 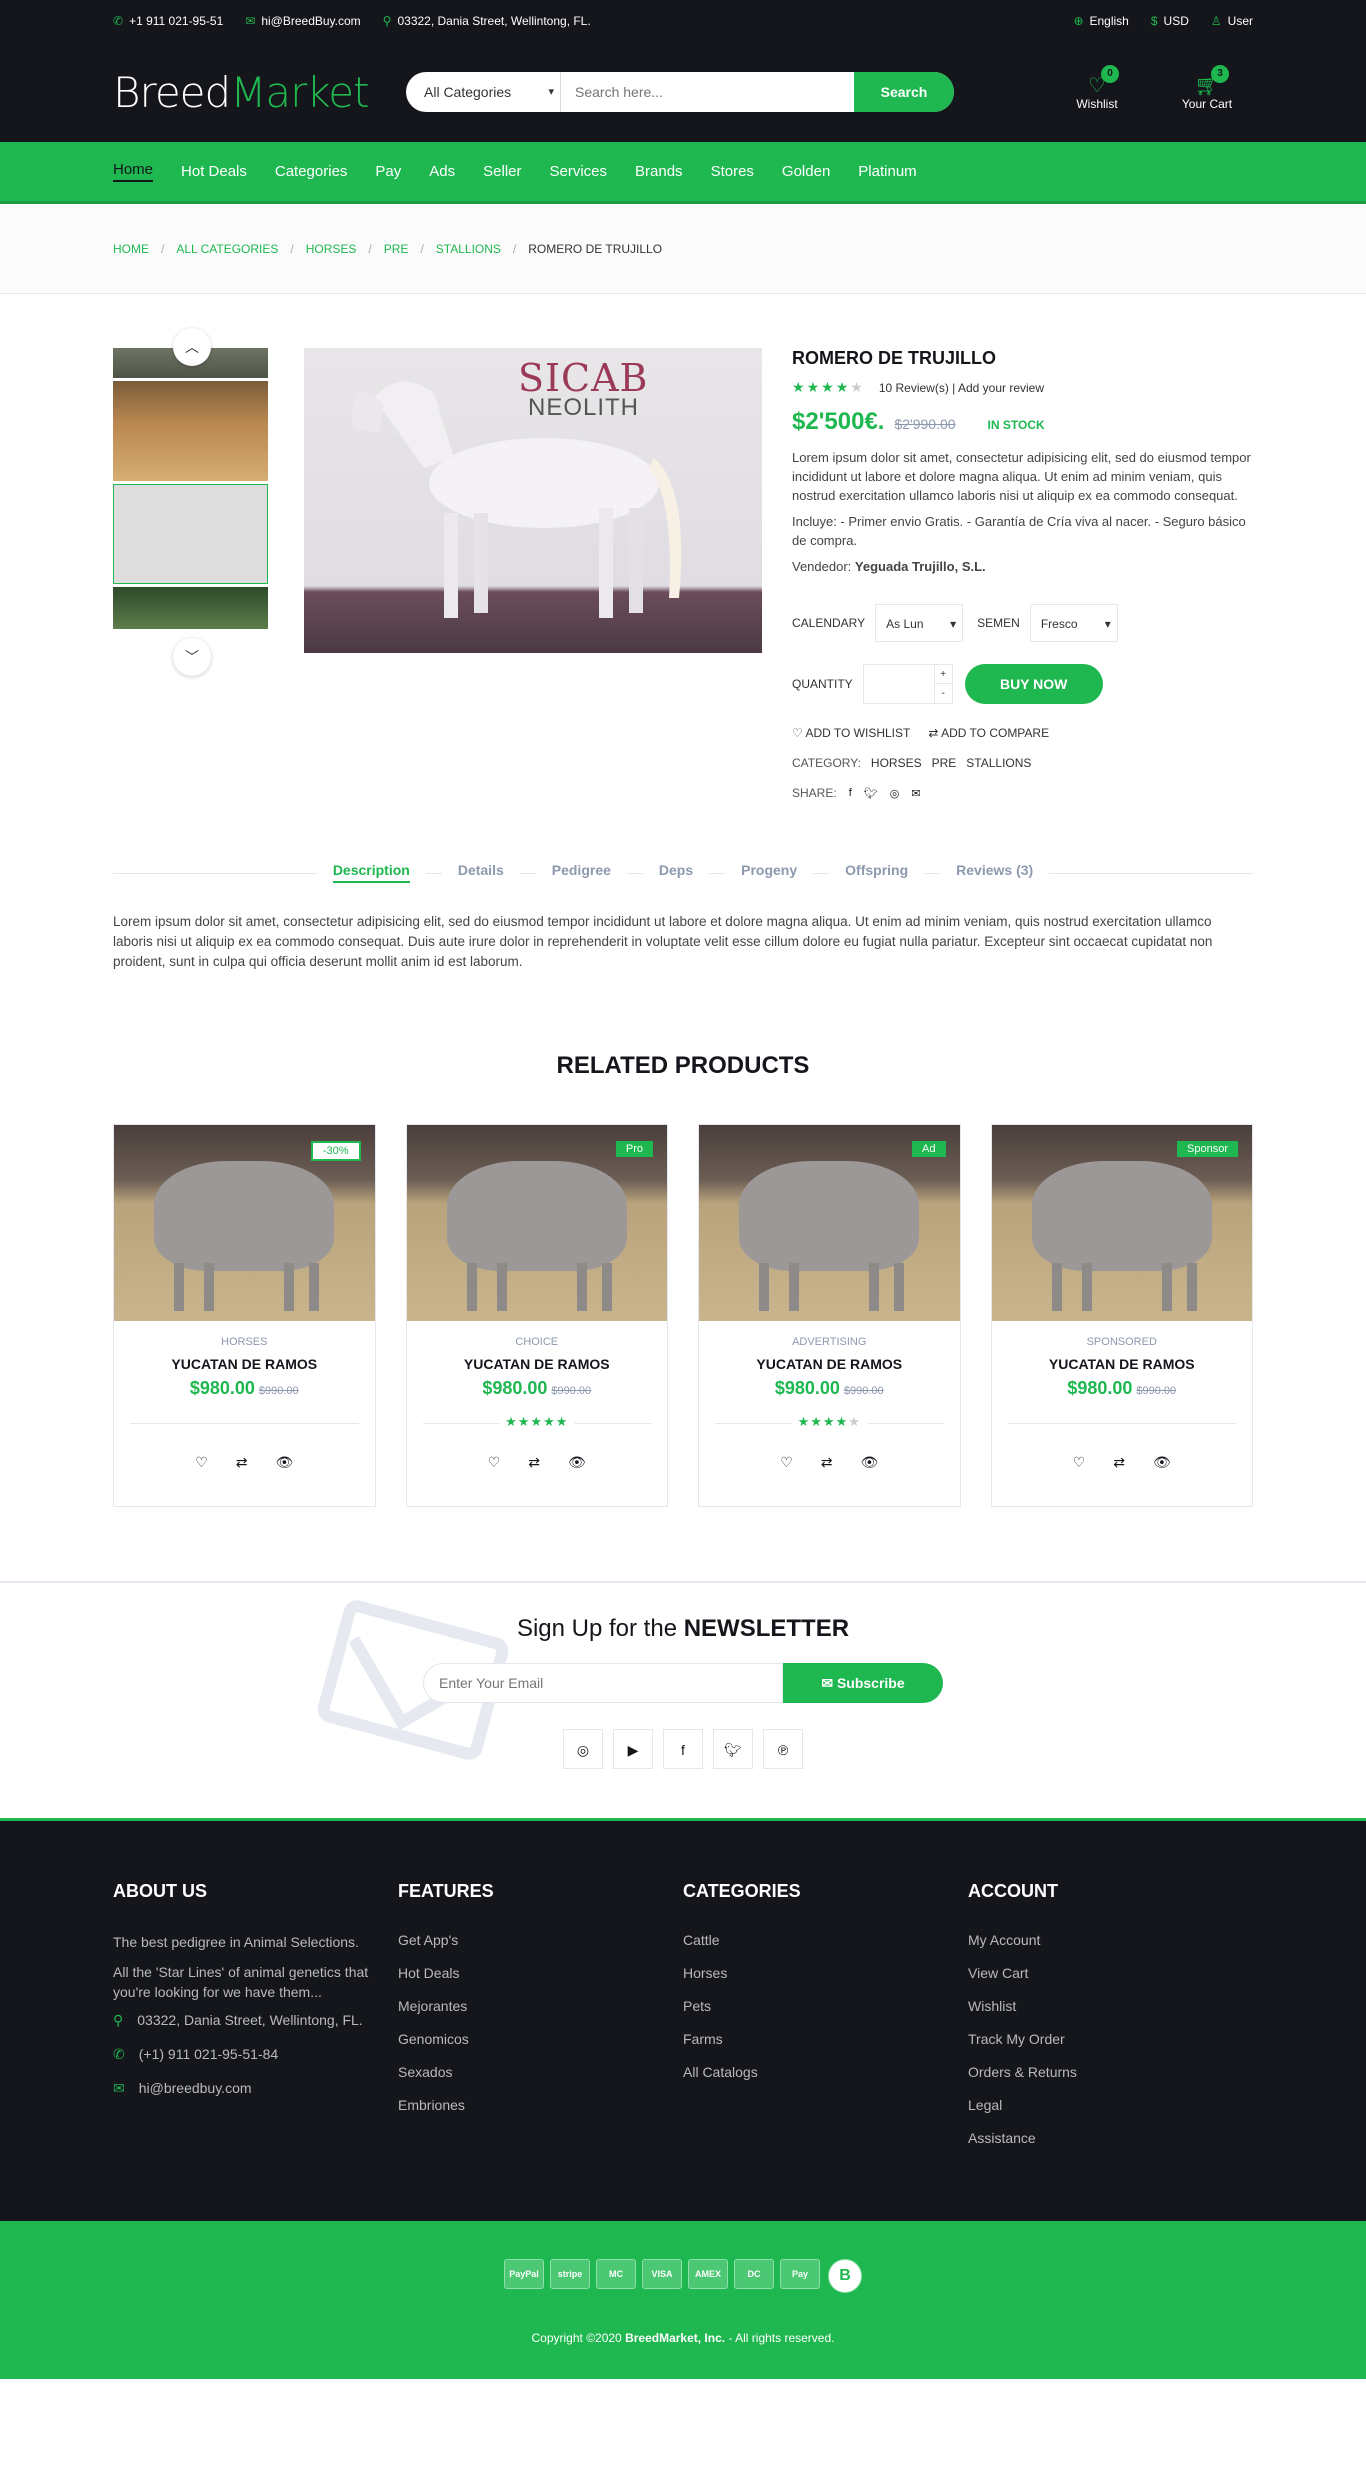 What do you see at coordinates (396, 249) in the screenshot?
I see `breadcrumb-item: PRE` at bounding box center [396, 249].